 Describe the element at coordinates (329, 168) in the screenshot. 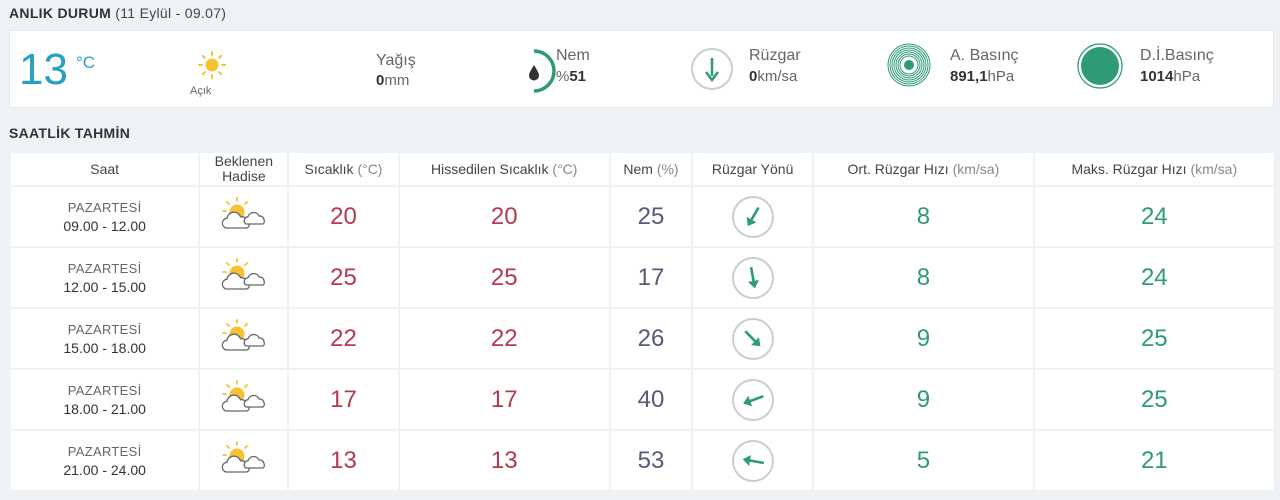

I see `header-temp-label: Sıcaklık` at that location.